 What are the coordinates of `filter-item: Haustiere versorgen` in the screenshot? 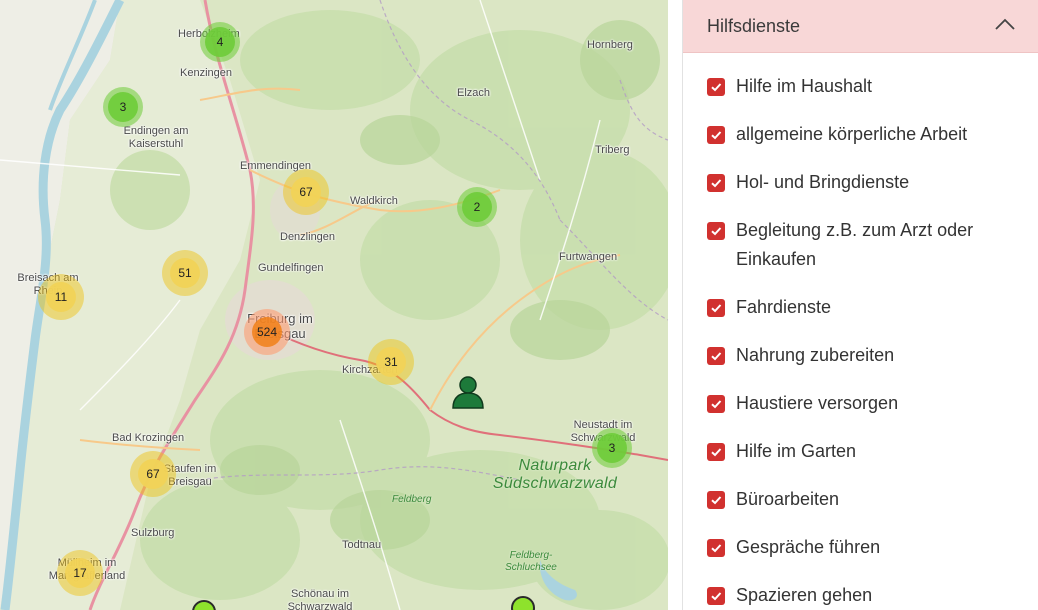 It's located at (867, 403).